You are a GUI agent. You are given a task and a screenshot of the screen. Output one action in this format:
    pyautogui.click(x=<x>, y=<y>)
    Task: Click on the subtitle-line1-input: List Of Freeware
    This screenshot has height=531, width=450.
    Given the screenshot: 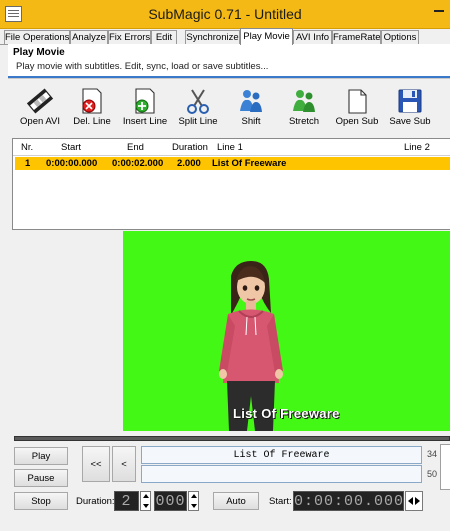 What is the action you would take?
    pyautogui.click(x=281, y=455)
    